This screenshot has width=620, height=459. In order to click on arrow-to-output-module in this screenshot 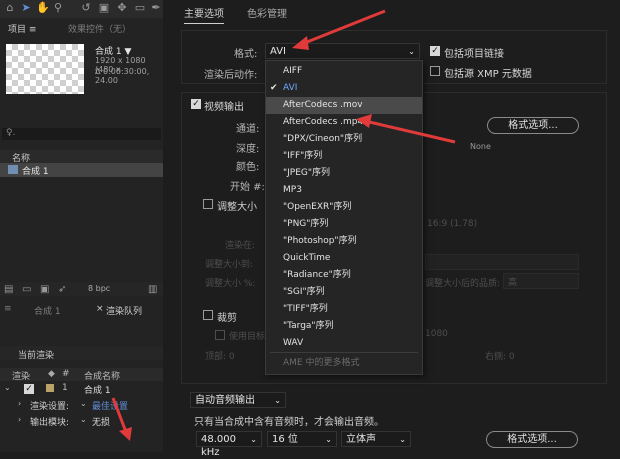, I will do `click(121, 419)`.